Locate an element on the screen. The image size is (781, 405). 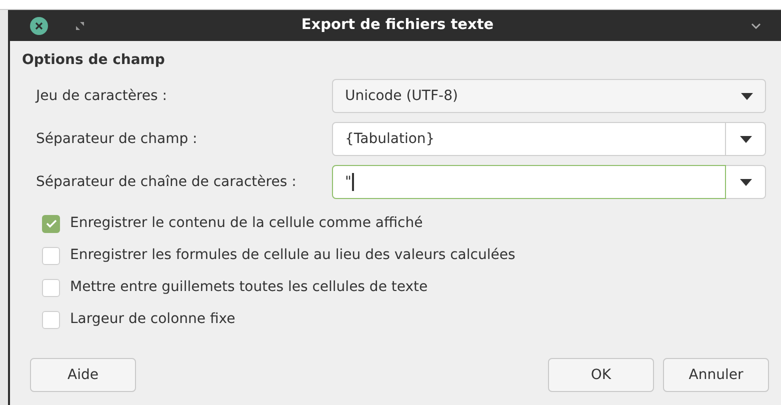
restore-icon is located at coordinates (80, 26).